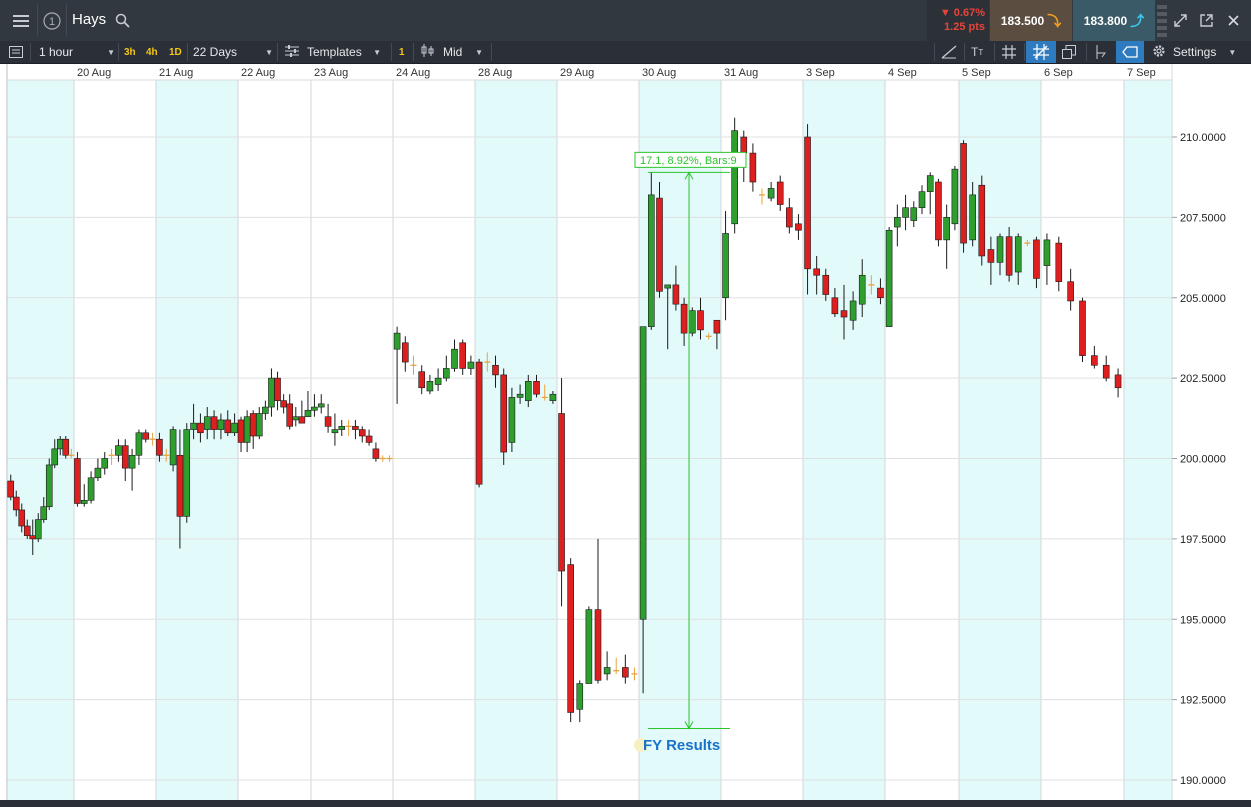 The image size is (1251, 807). What do you see at coordinates (1100, 52) in the screenshot?
I see `marker-tool-icon` at bounding box center [1100, 52].